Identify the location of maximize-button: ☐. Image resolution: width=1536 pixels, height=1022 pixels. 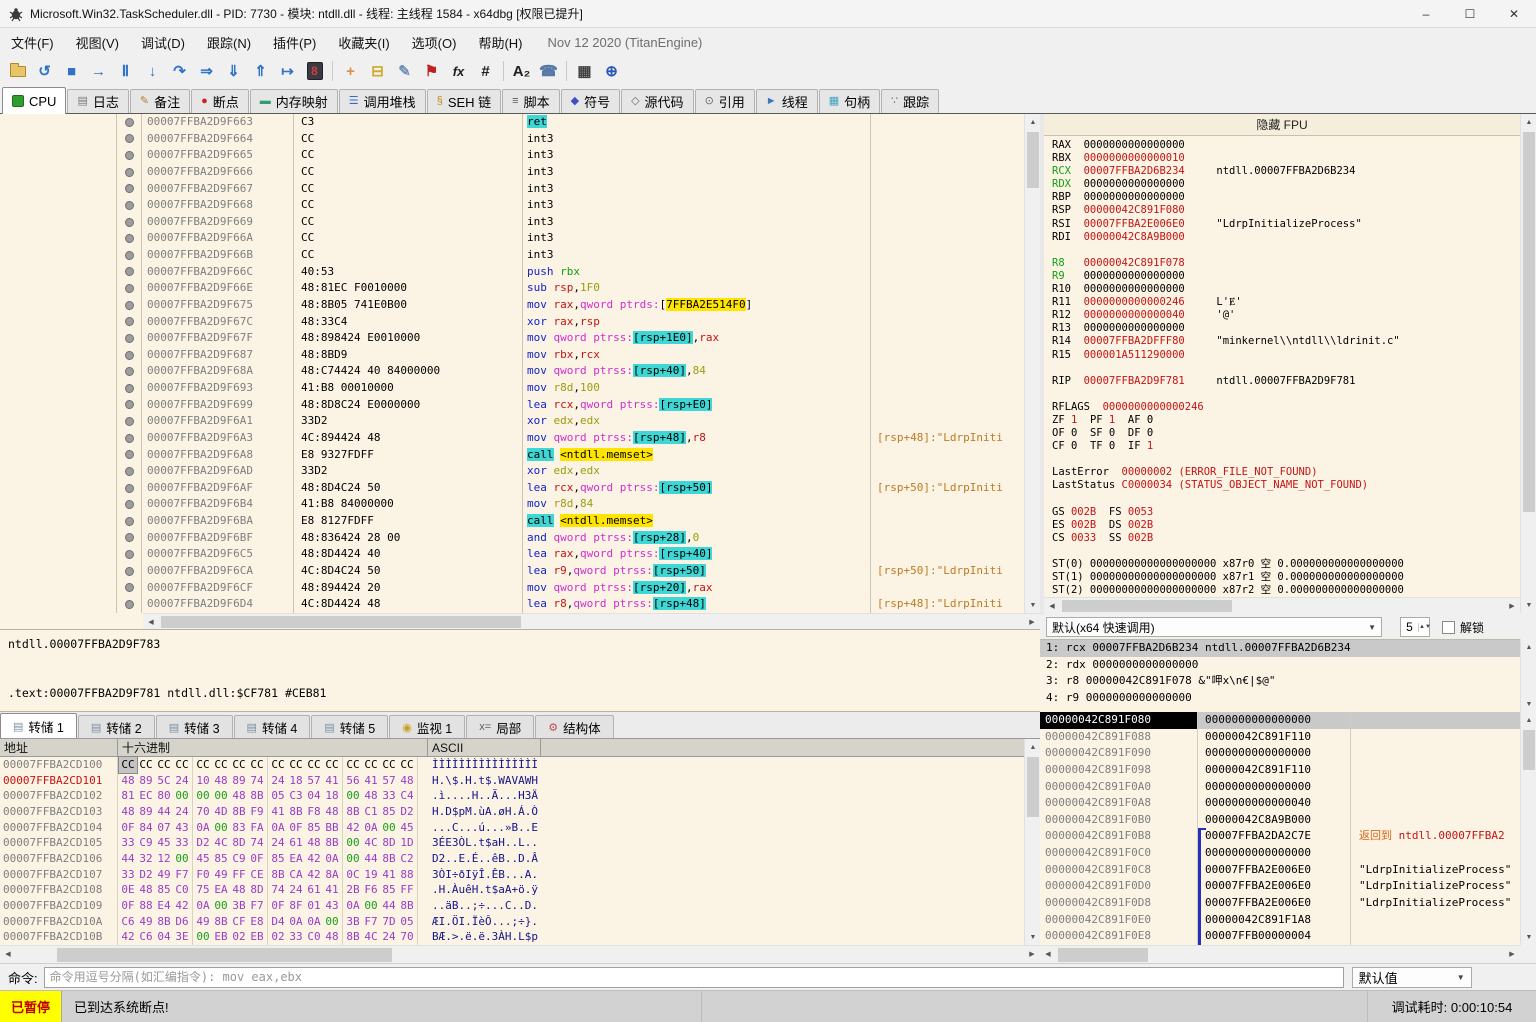
(1470, 14).